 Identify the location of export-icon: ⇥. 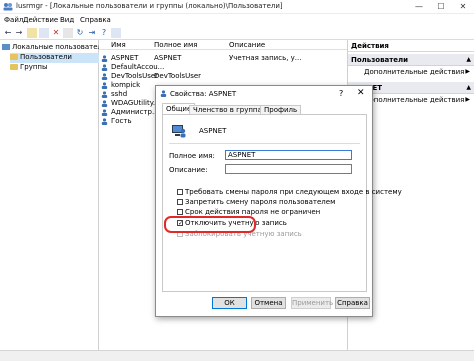
(92, 33).